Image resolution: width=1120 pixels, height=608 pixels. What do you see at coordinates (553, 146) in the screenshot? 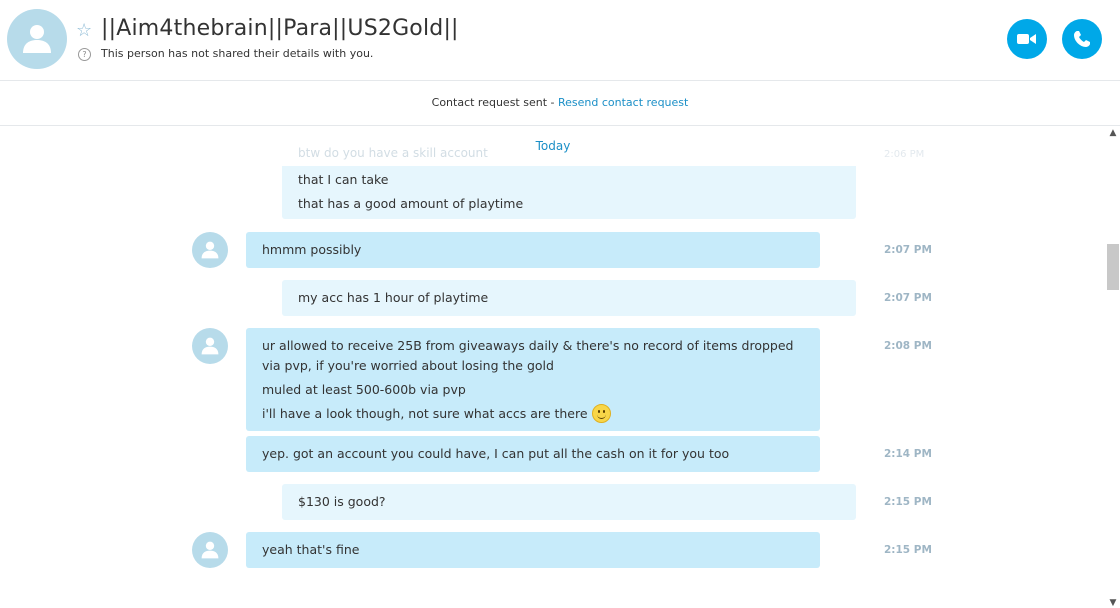
I see `day-separator: Today` at bounding box center [553, 146].